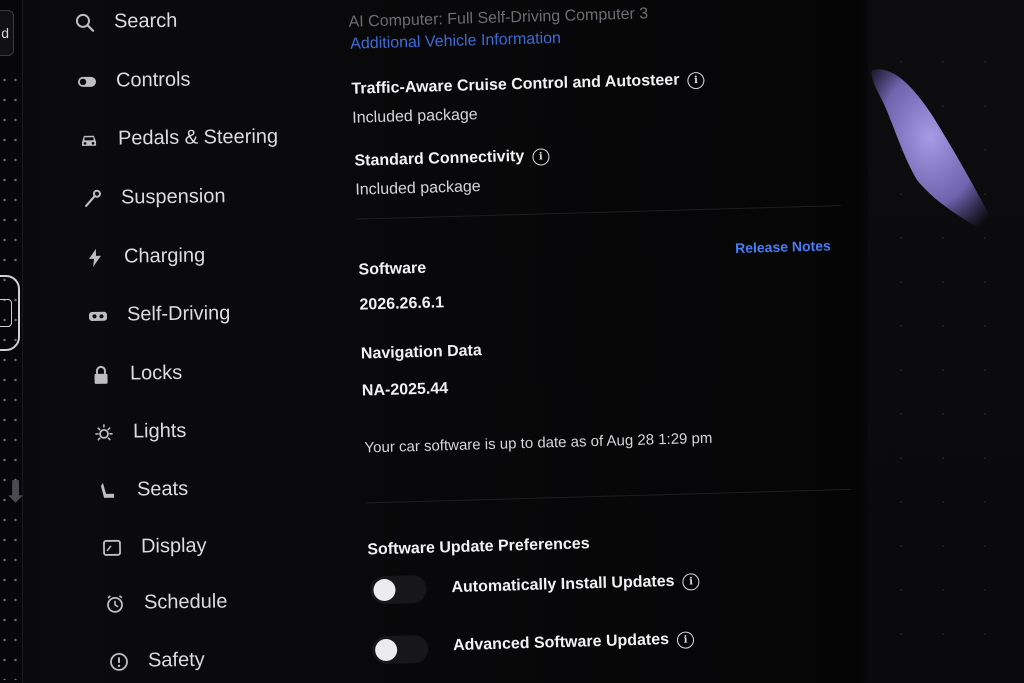  I want to click on wrench-icon, so click(92, 198).